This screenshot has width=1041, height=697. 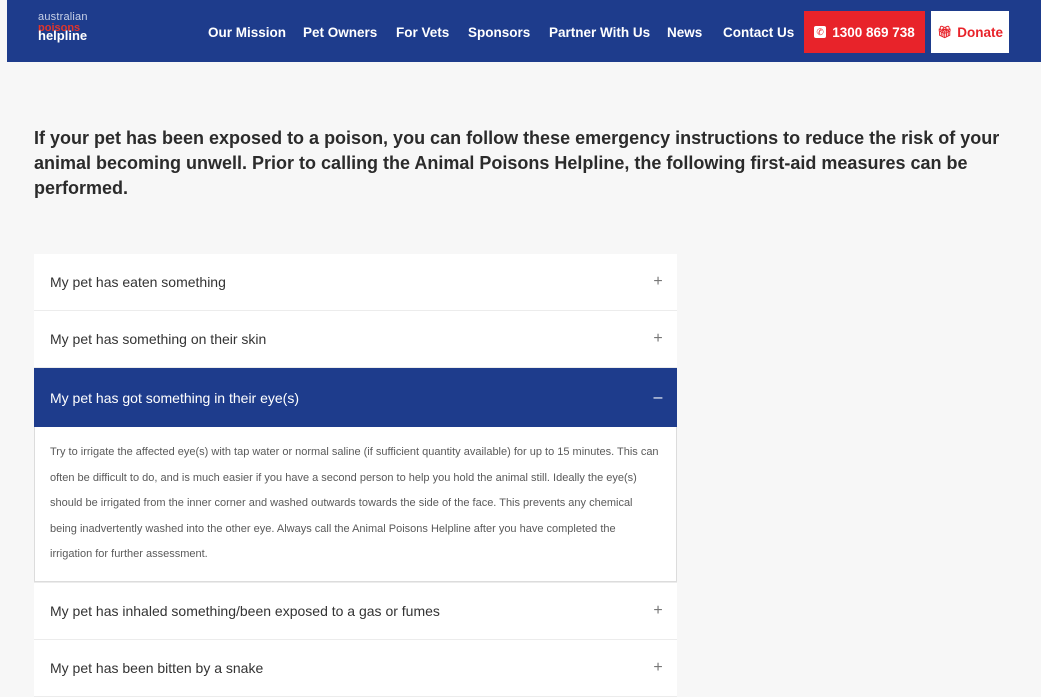 What do you see at coordinates (422, 32) in the screenshot?
I see `nav-for-vets: For Vets` at bounding box center [422, 32].